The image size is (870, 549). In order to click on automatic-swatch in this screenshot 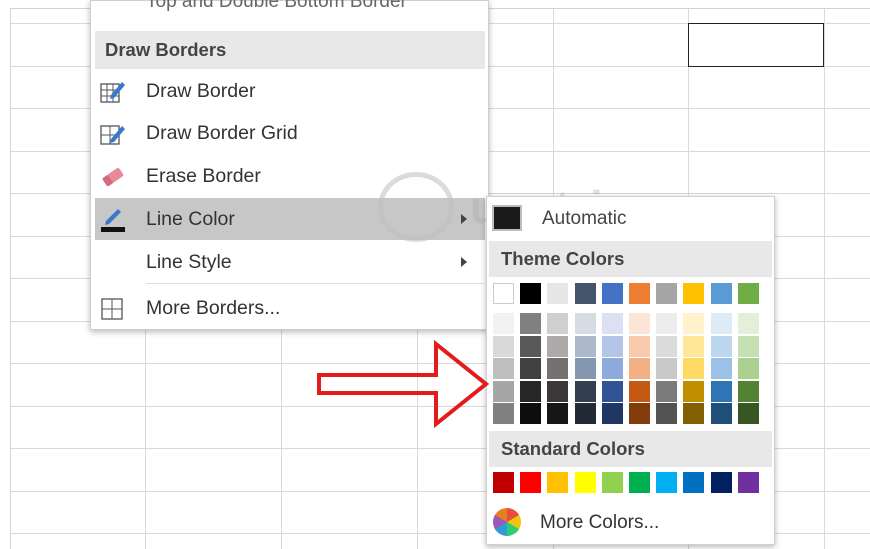, I will do `click(507, 218)`.